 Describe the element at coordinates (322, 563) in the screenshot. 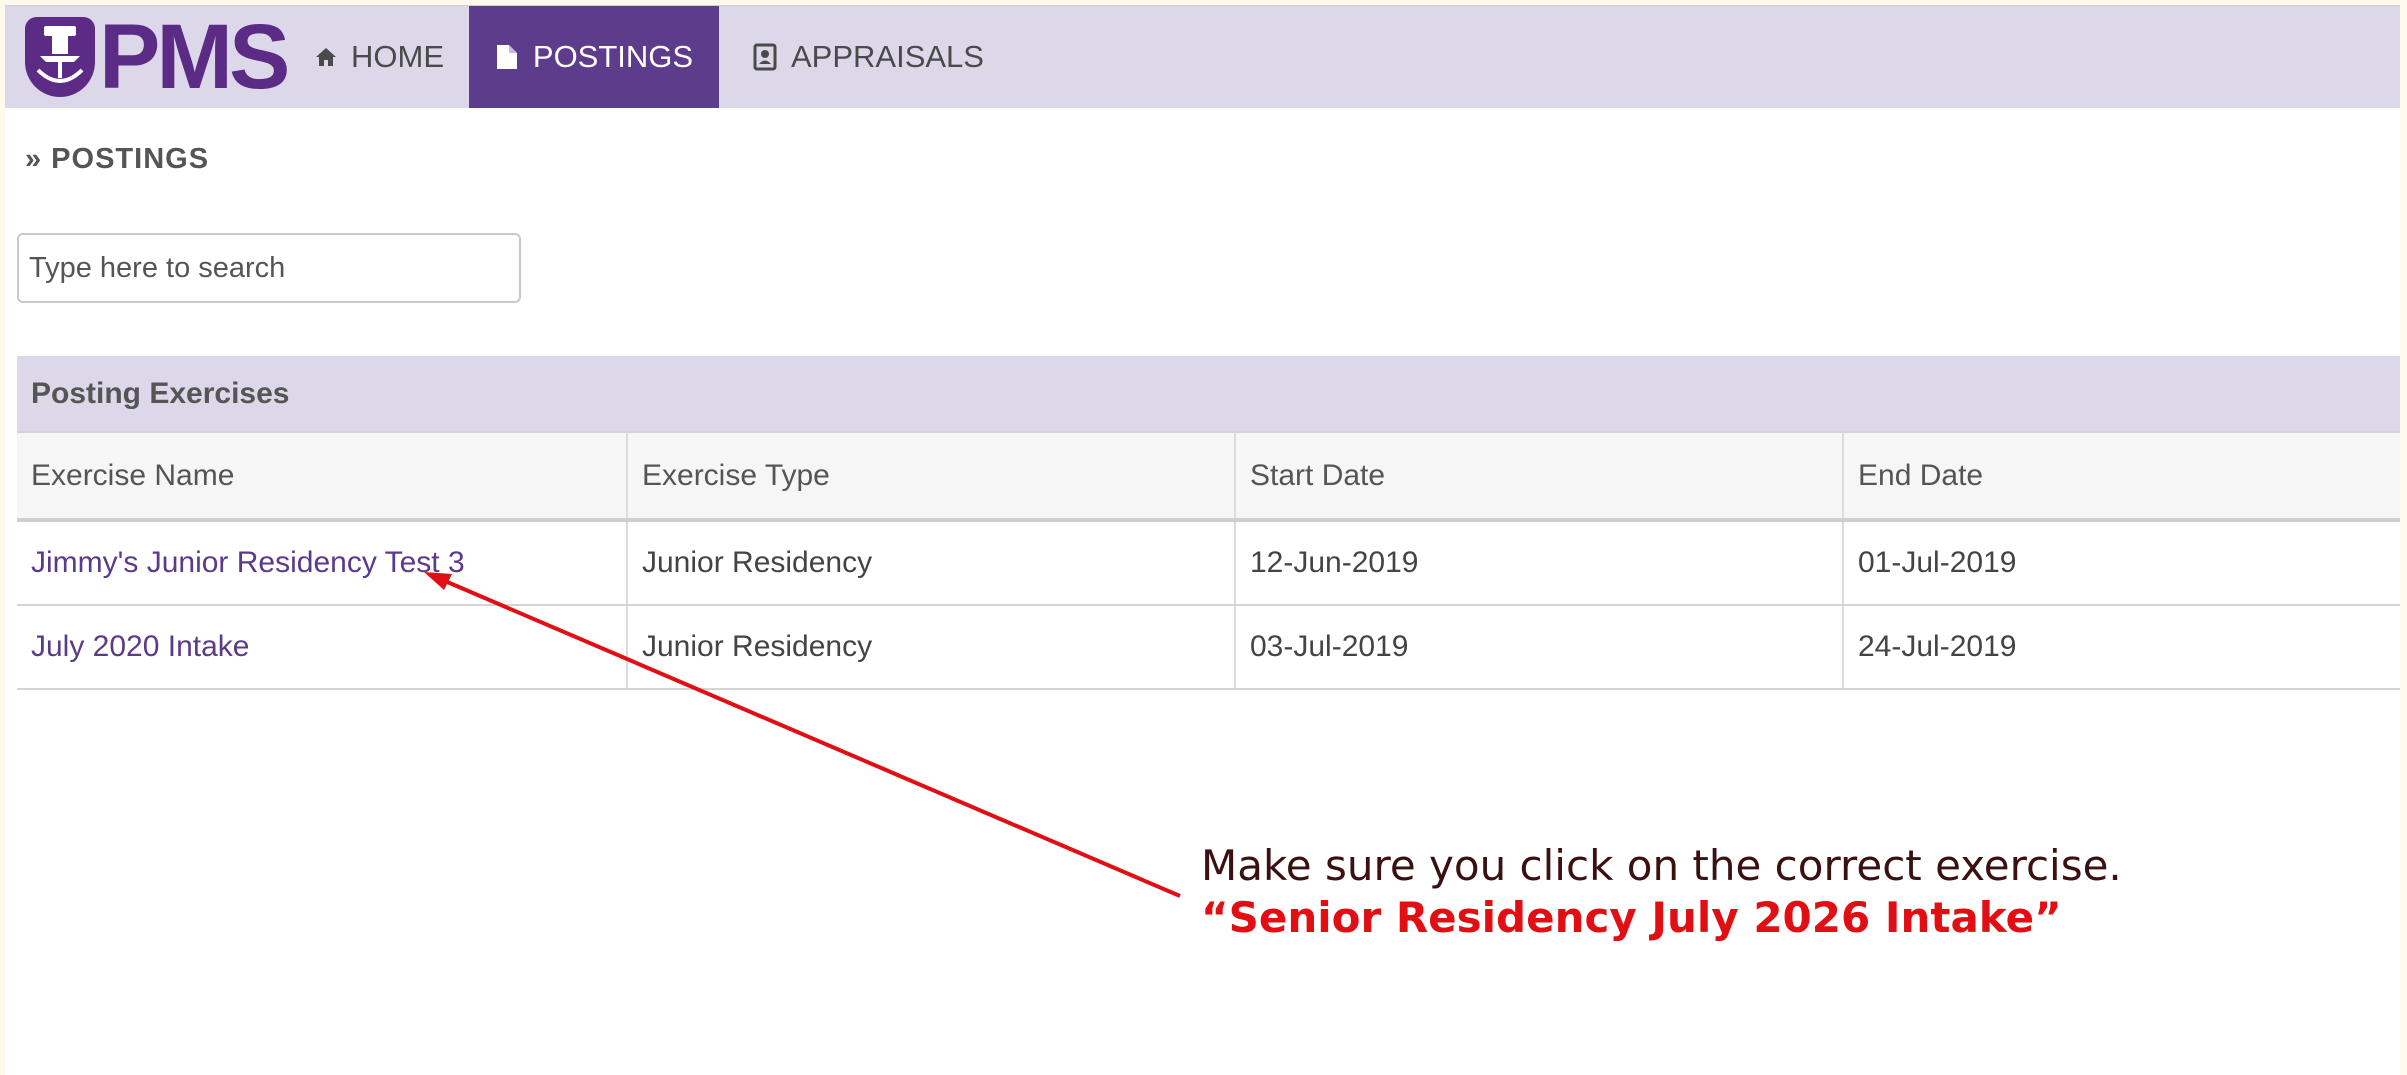

I see `exercise-name-link: Jimmy's Junior Residency Test 3` at that location.